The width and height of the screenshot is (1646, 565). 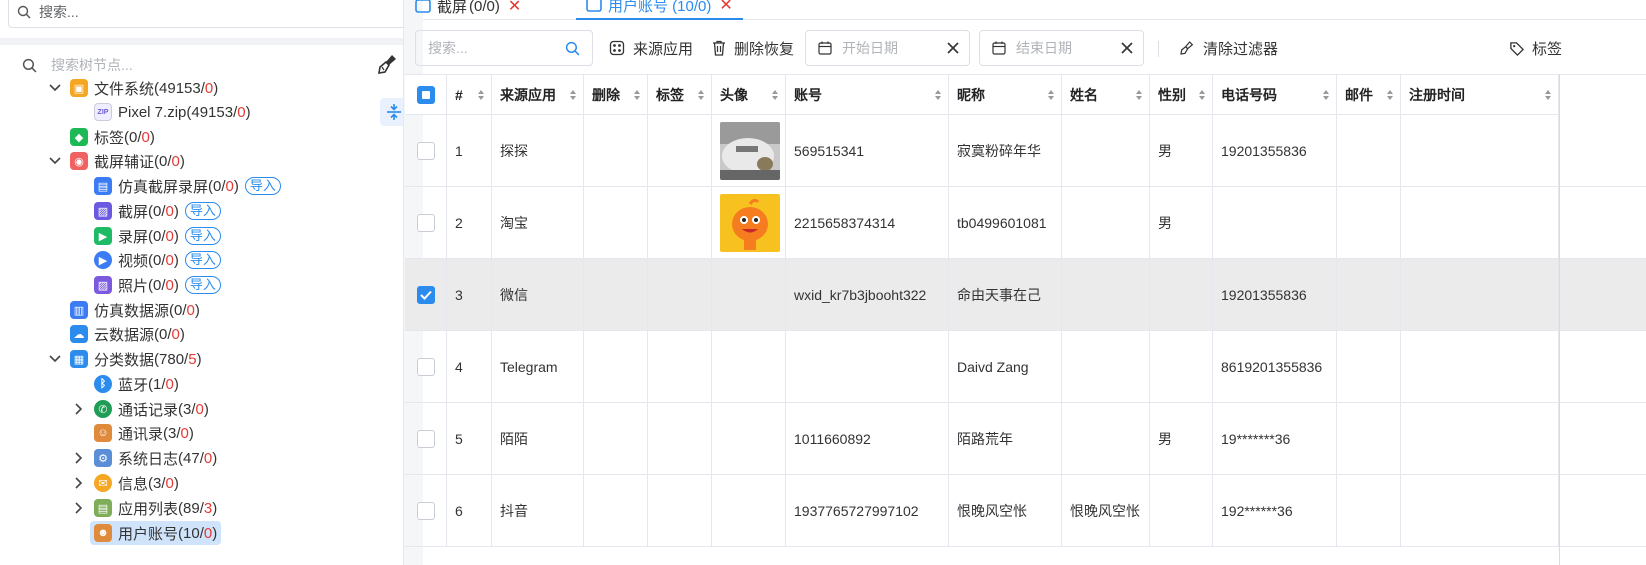 I want to click on search-icon, so click(x=572, y=48).